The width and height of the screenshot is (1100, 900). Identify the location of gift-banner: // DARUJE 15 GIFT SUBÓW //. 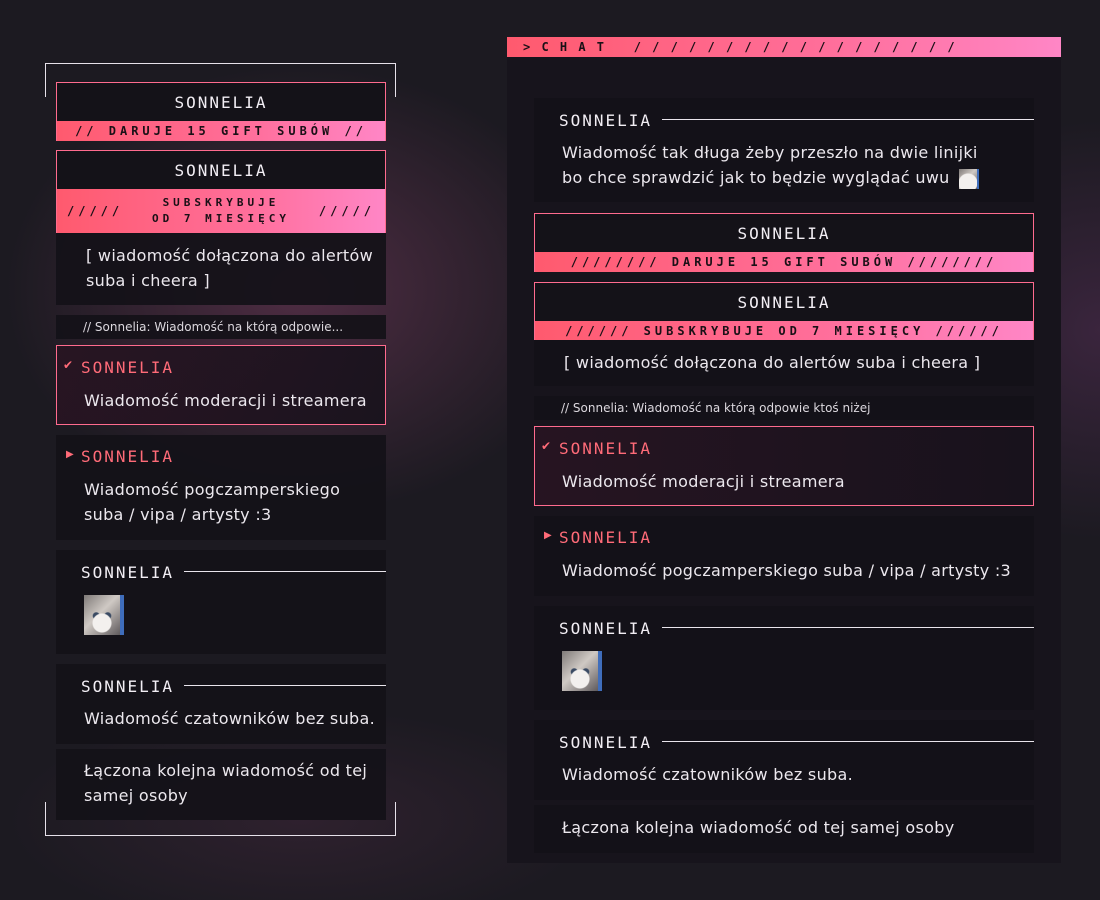
(221, 131).